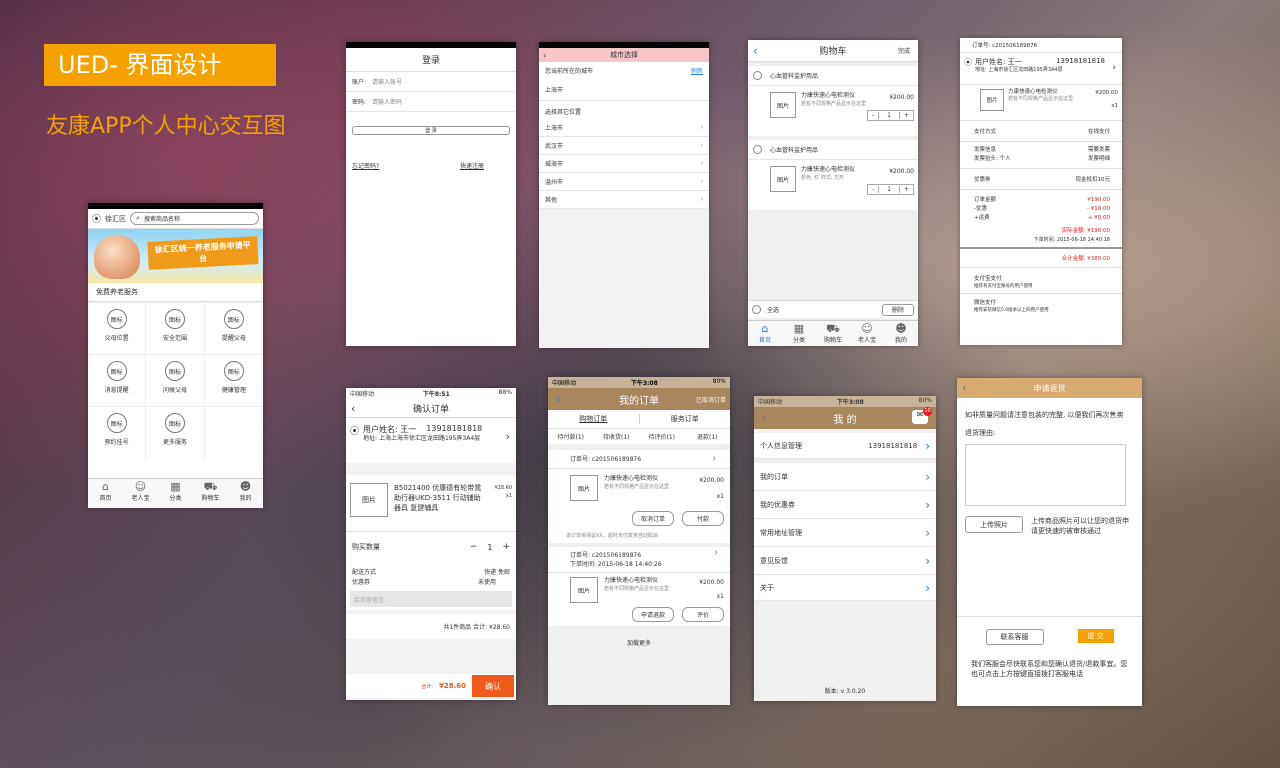 Image resolution: width=1280 pixels, height=768 pixels. What do you see at coordinates (898, 309) in the screenshot?
I see `delete-button: 删除` at bounding box center [898, 309].